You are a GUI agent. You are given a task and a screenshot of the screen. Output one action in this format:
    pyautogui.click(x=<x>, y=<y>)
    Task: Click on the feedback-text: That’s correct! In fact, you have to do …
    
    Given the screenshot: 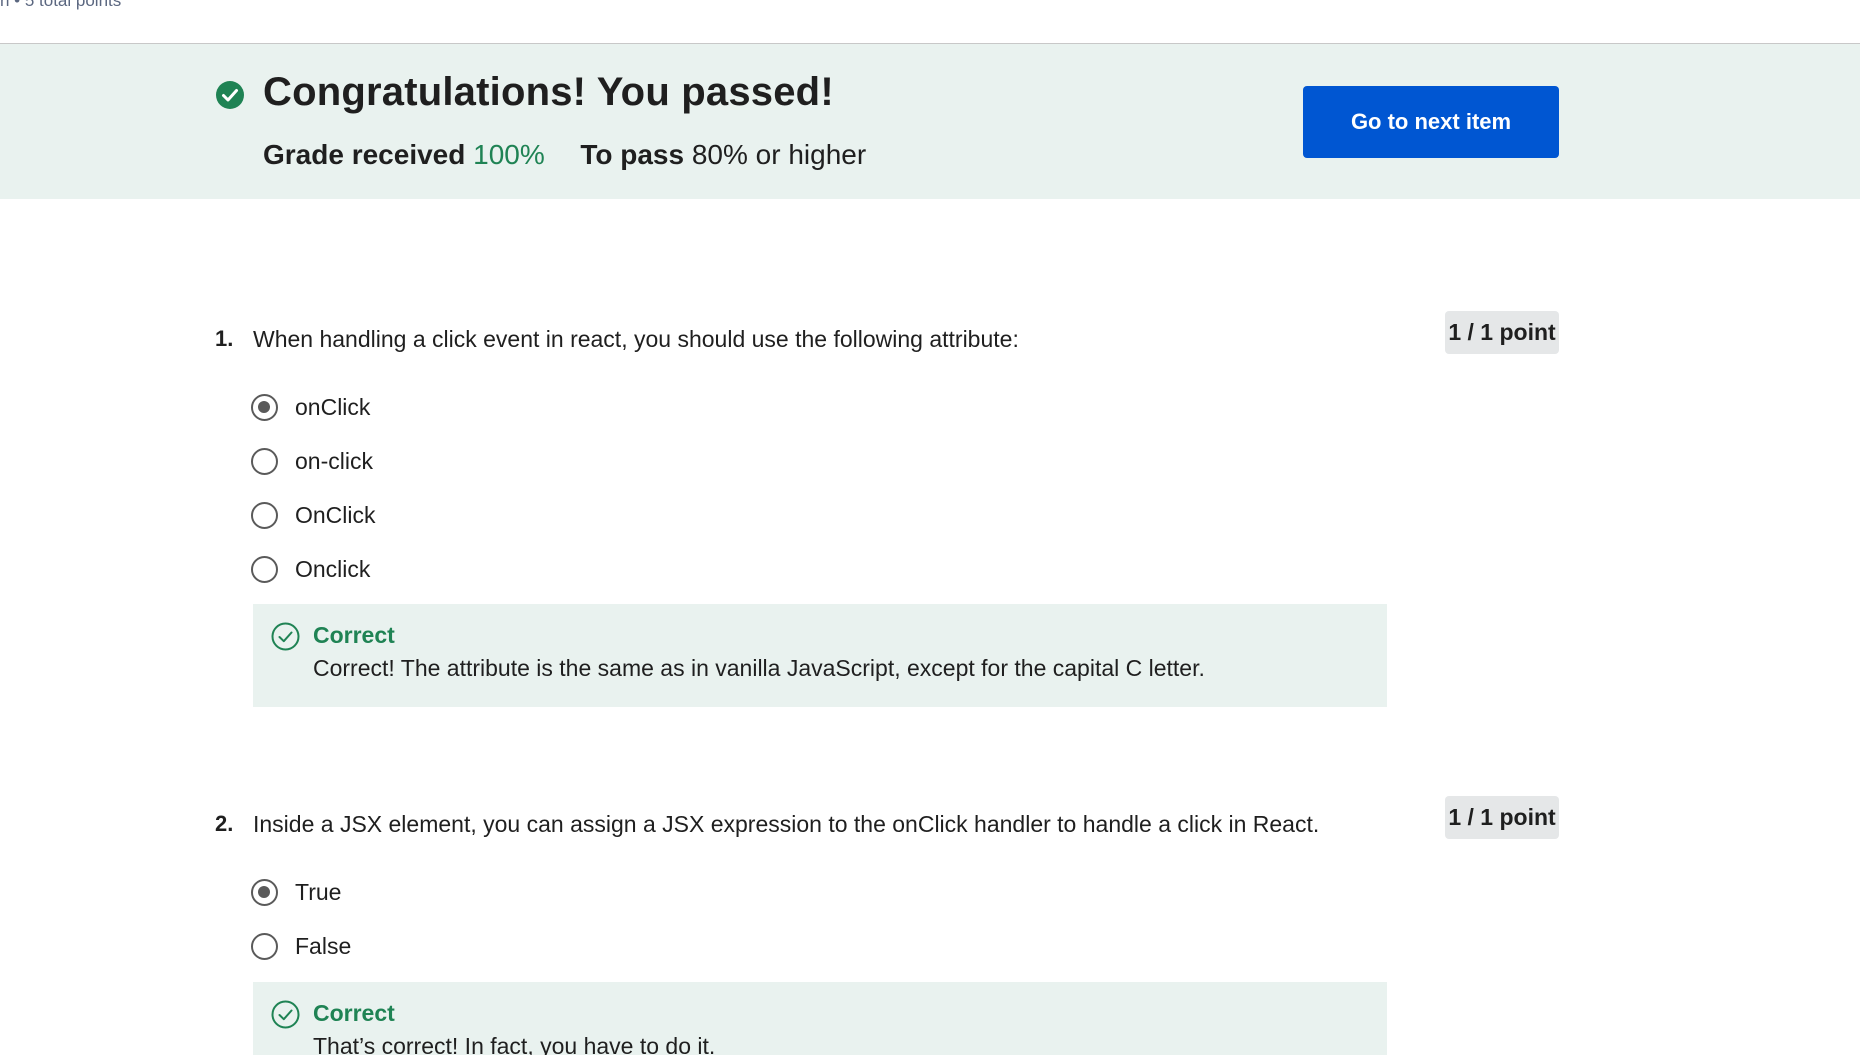 What is the action you would take?
    pyautogui.click(x=514, y=1044)
    